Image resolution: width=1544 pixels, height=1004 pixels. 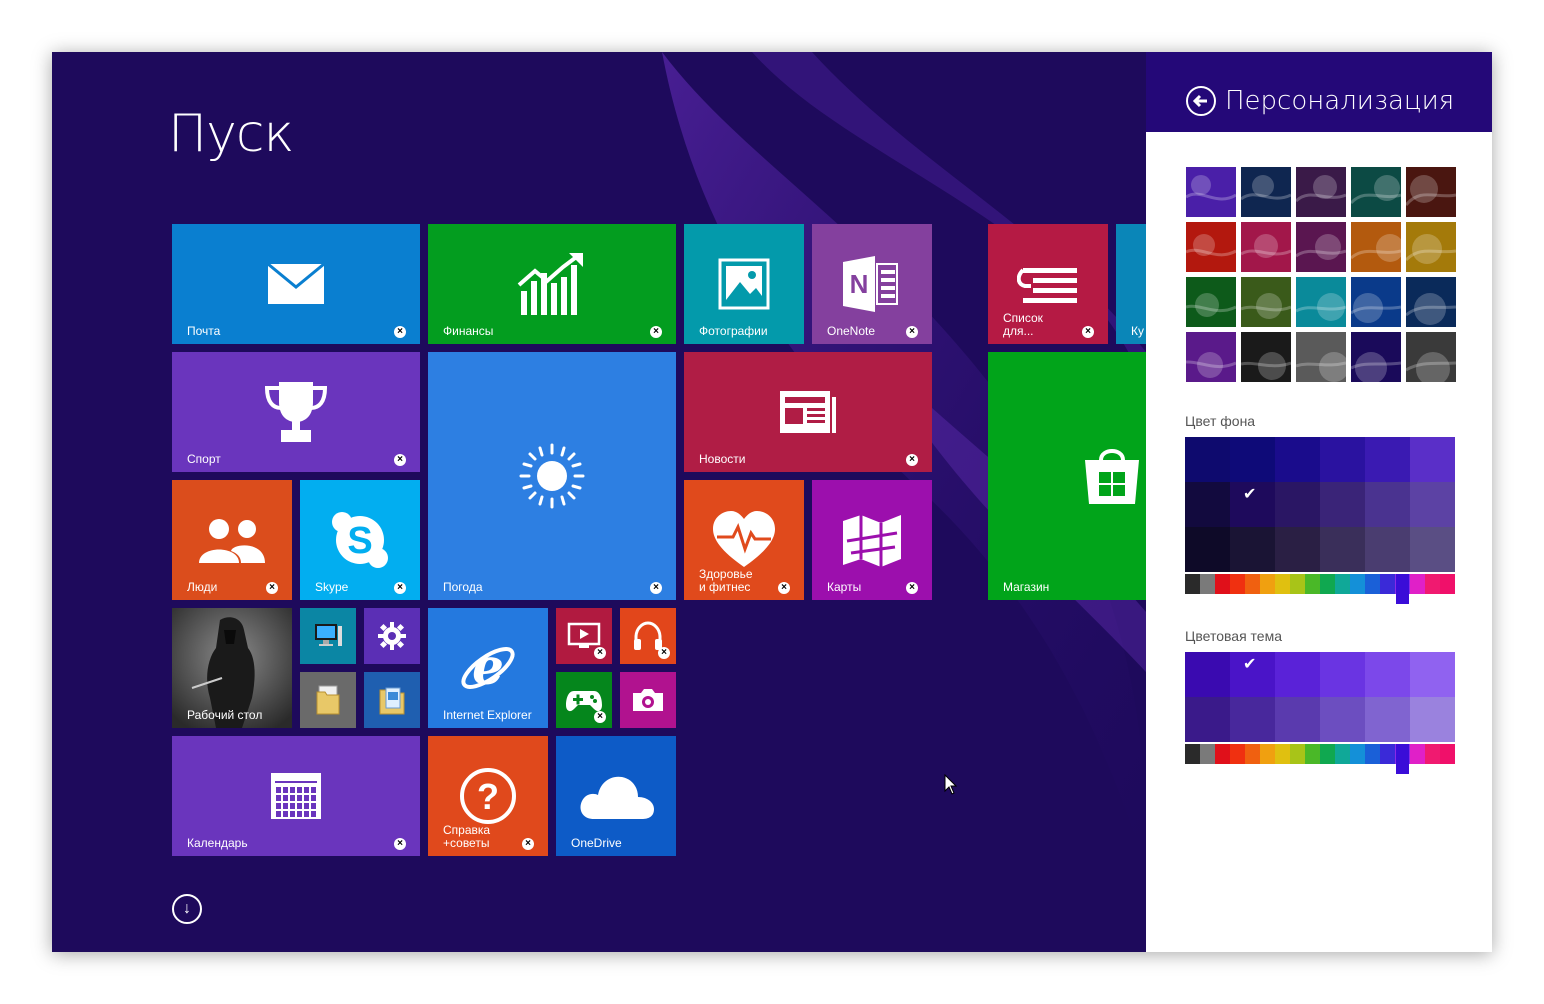 What do you see at coordinates (328, 700) in the screenshot?
I see `tile-explorer1` at bounding box center [328, 700].